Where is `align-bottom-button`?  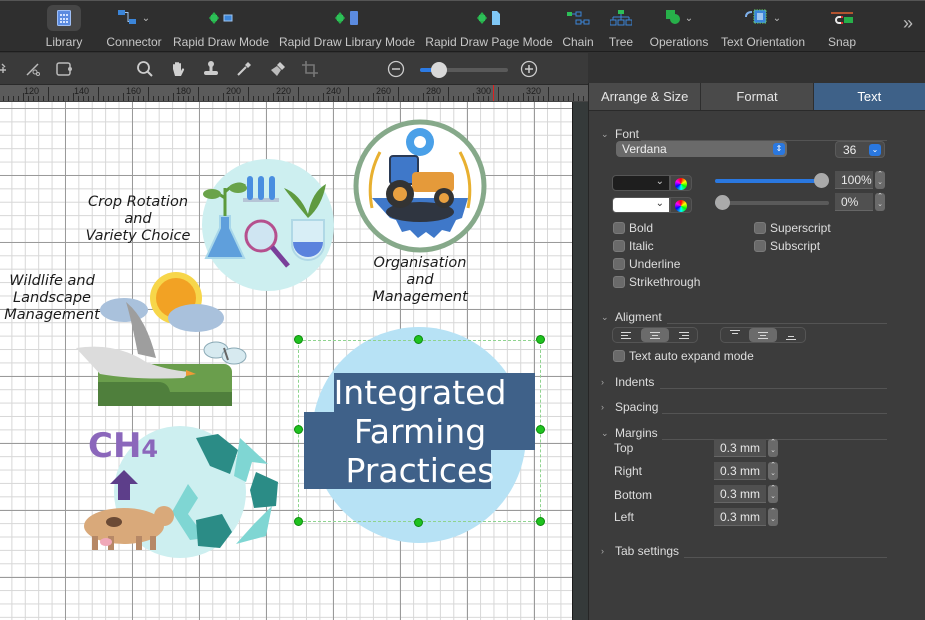 align-bottom-button is located at coordinates (791, 335).